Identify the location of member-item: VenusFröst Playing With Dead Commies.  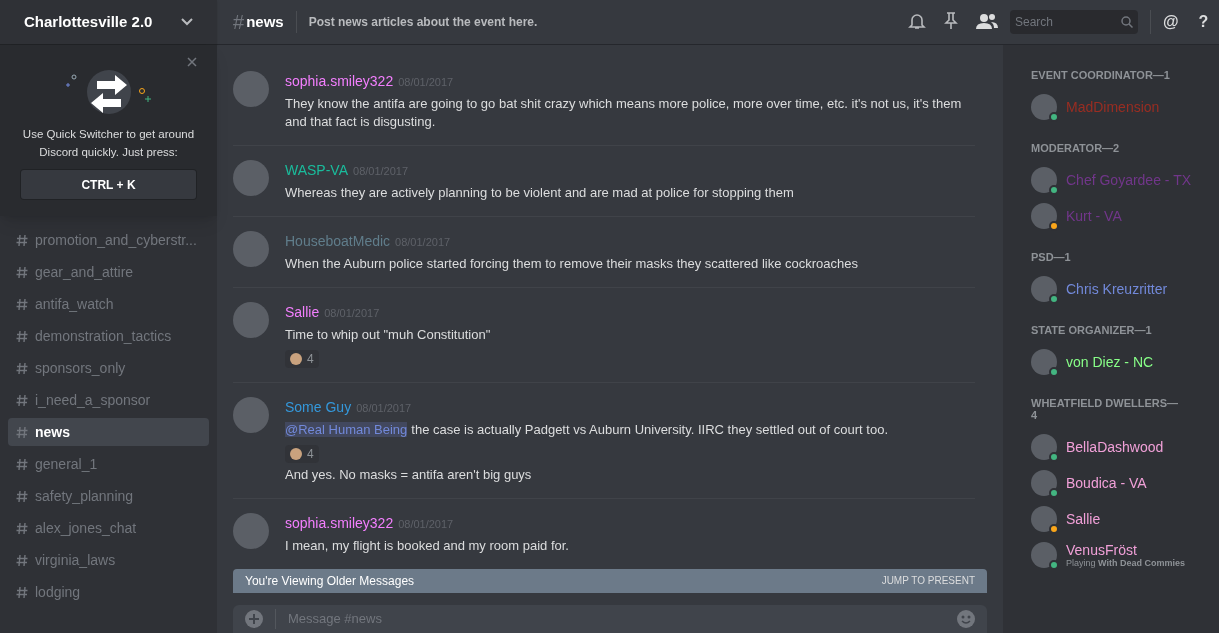
(1121, 555).